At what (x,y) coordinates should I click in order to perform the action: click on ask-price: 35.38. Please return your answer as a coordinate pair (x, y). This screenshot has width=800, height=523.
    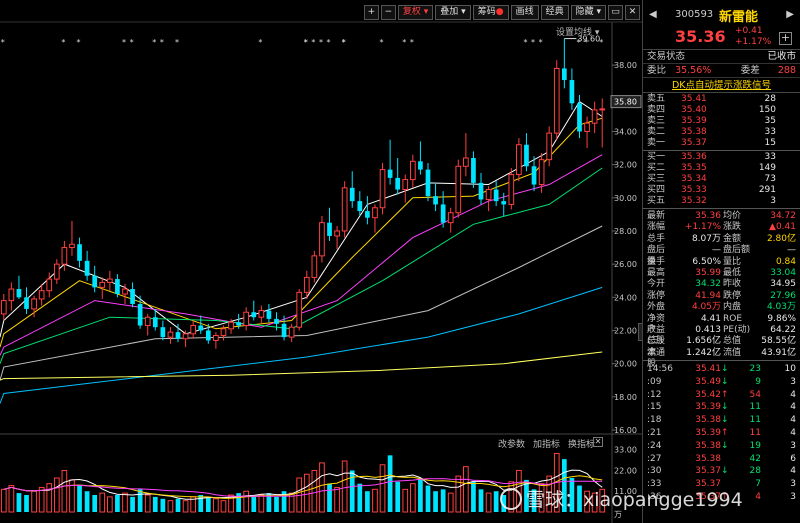
    Looking at the image, I should click on (694, 132).